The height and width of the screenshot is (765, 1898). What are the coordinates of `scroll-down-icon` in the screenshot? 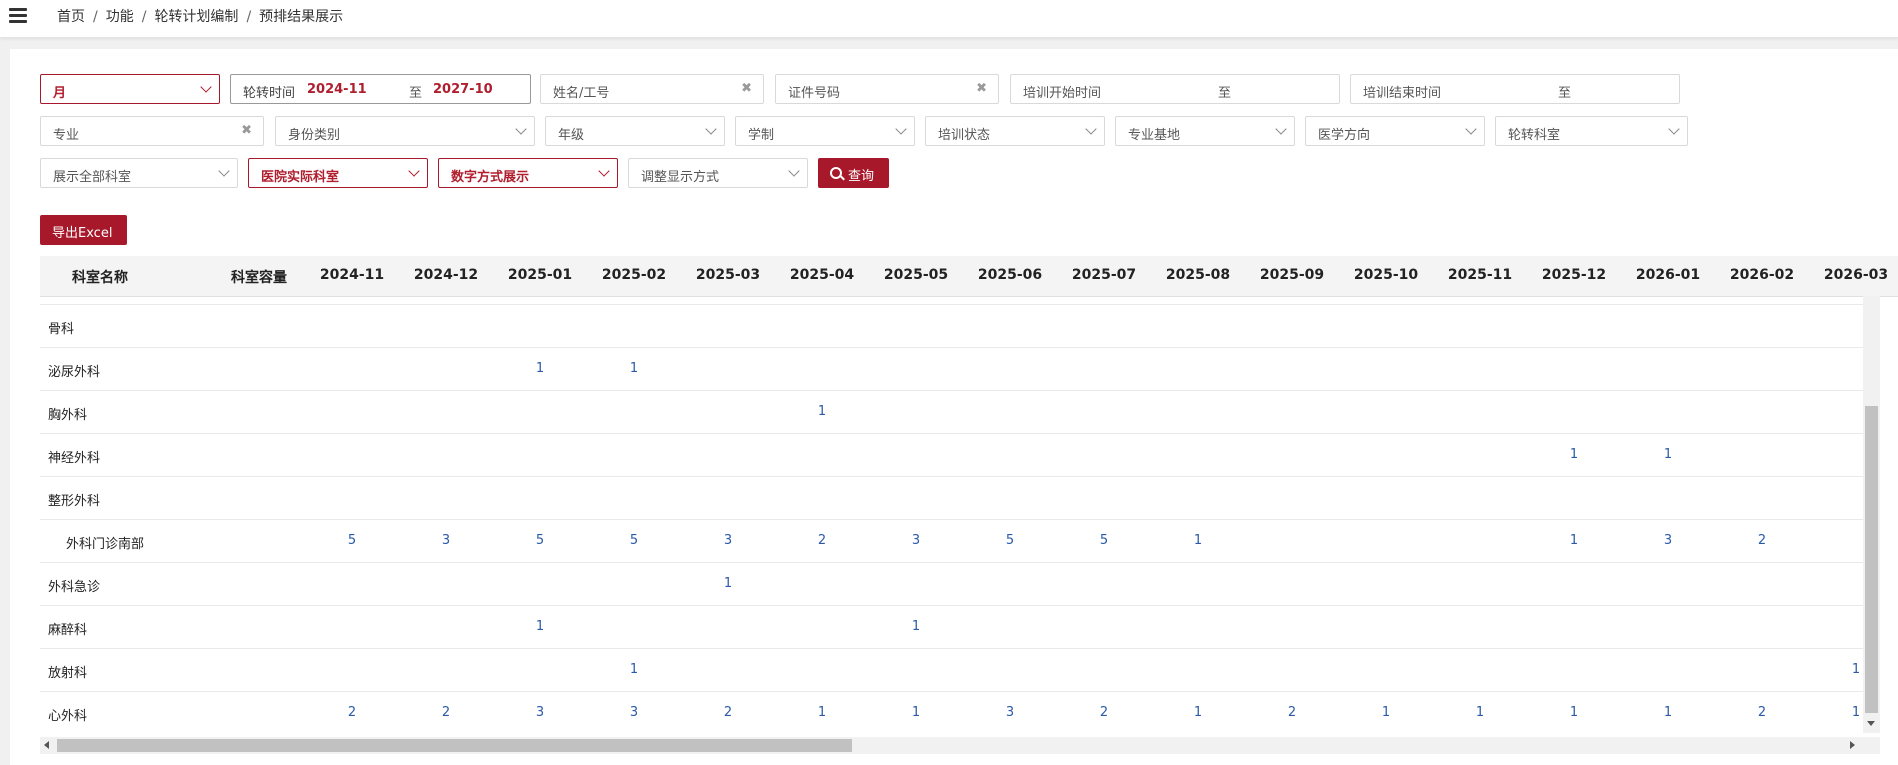 It's located at (1871, 723).